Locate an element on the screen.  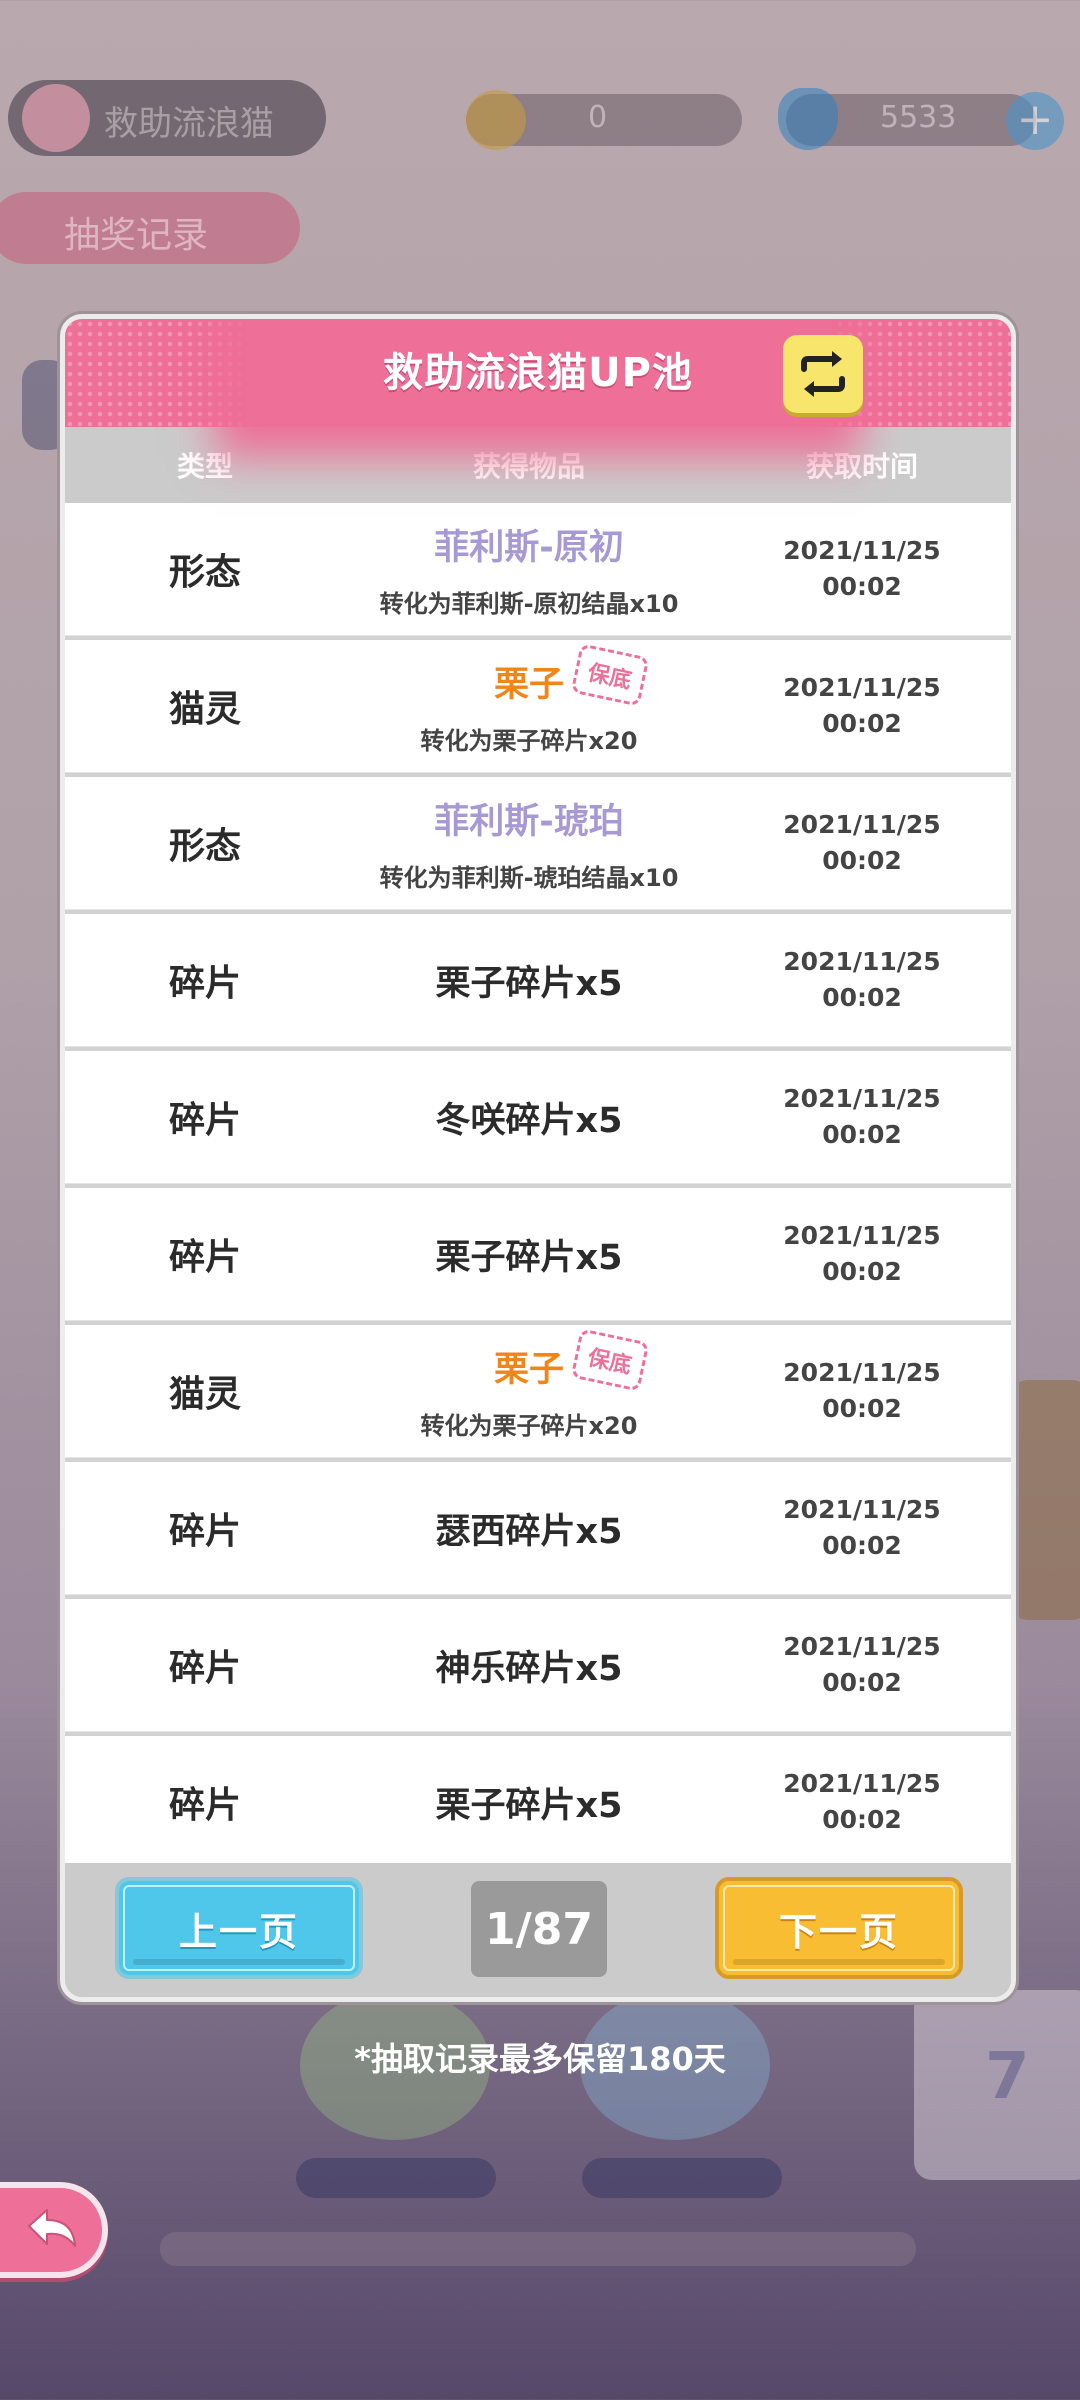
switch-arrows-icon is located at coordinates (823, 374).